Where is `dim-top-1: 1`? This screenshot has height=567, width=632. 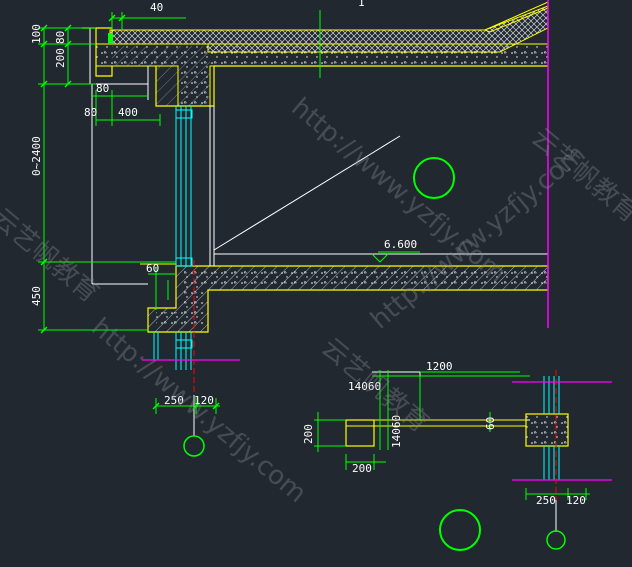
dim-top-1: 1 is located at coordinates (361, 4).